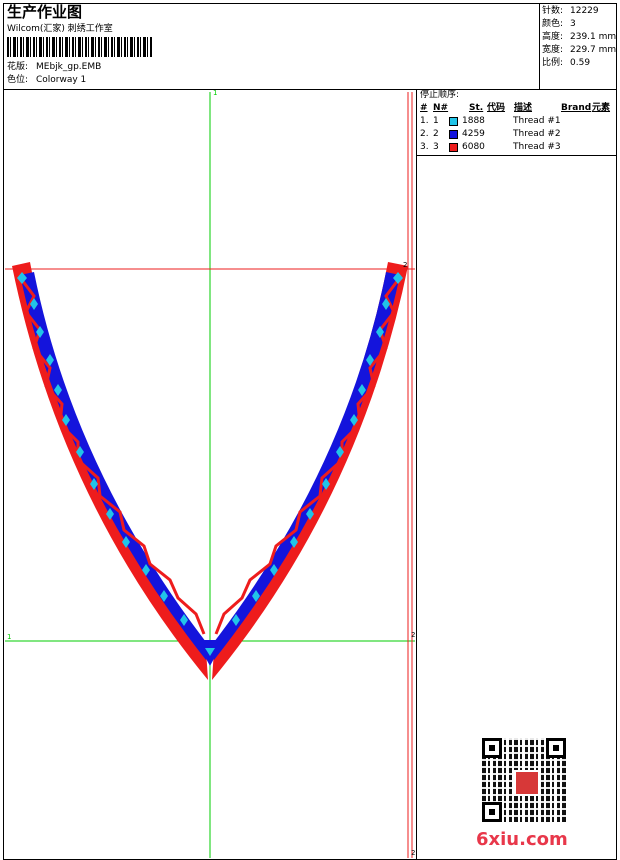 The height and width of the screenshot is (860, 620). Describe the element at coordinates (215, 93) in the screenshot. I see `guide-marker-top-left: 1` at that location.